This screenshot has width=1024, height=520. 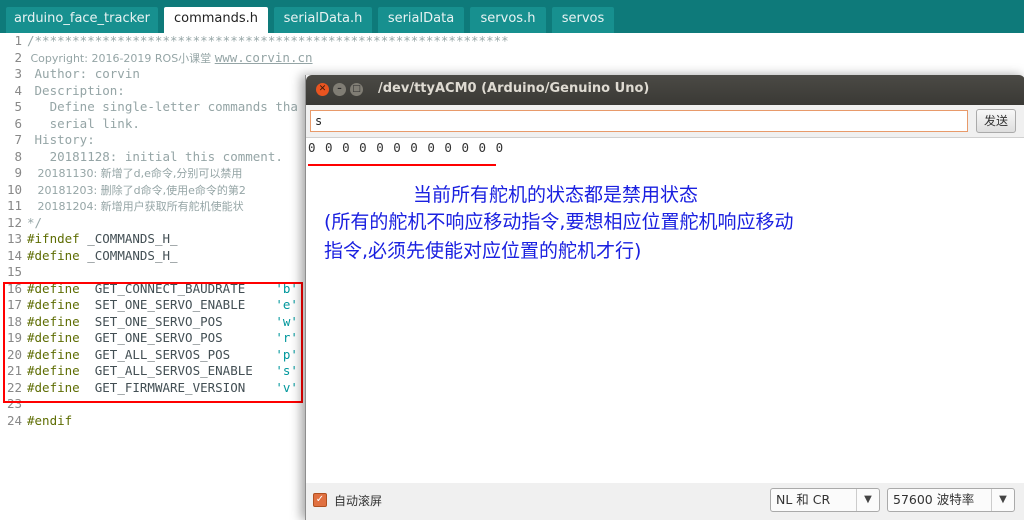 I want to click on send-button: 发送, so click(x=996, y=121).